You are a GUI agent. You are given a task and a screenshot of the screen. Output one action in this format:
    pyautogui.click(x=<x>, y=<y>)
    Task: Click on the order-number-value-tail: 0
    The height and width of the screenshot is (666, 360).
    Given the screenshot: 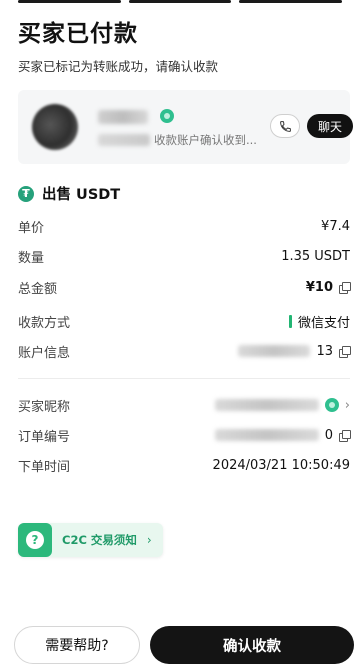 What is the action you would take?
    pyautogui.click(x=328, y=435)
    